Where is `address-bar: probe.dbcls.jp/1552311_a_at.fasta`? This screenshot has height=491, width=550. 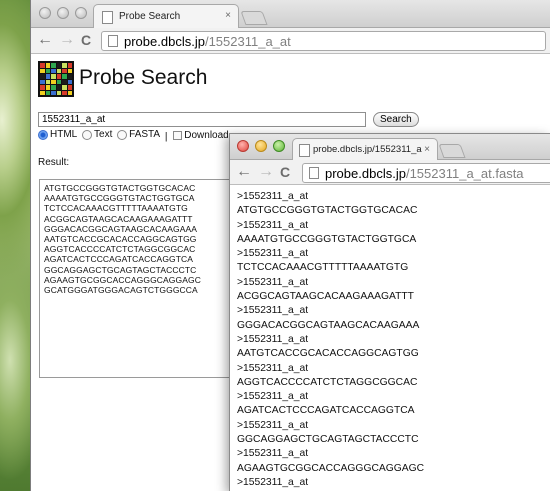 address-bar: probe.dbcls.jp/1552311_a_at.fasta is located at coordinates (426, 173).